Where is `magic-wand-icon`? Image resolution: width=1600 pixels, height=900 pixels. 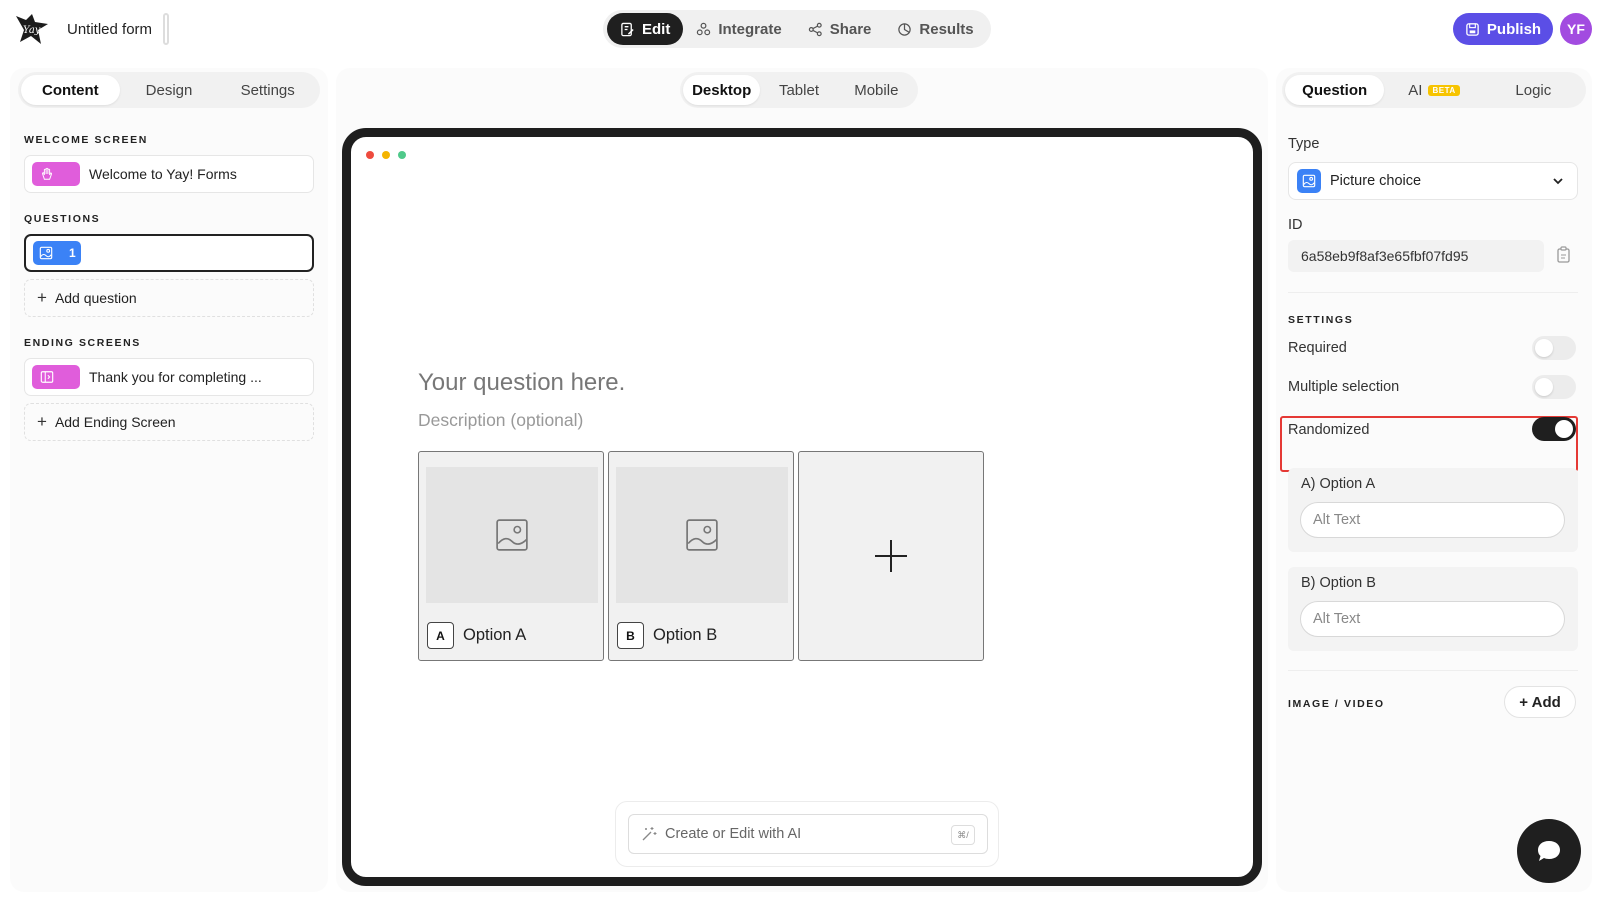 magic-wand-icon is located at coordinates (649, 834).